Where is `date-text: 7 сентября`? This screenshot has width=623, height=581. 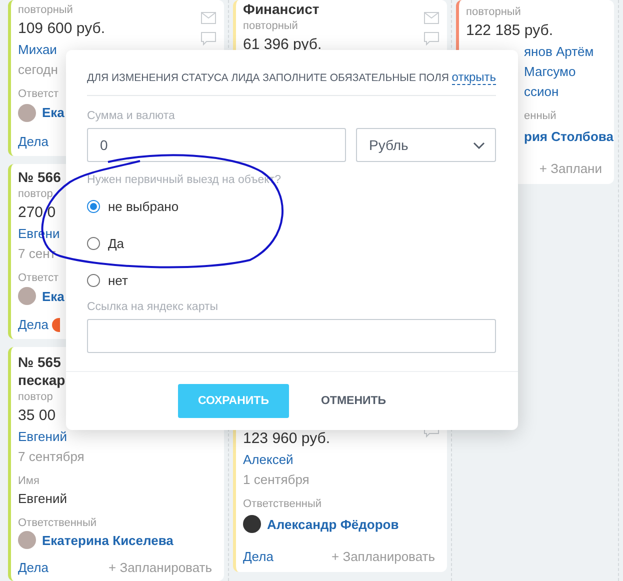
date-text: 7 сентября is located at coordinates (51, 457).